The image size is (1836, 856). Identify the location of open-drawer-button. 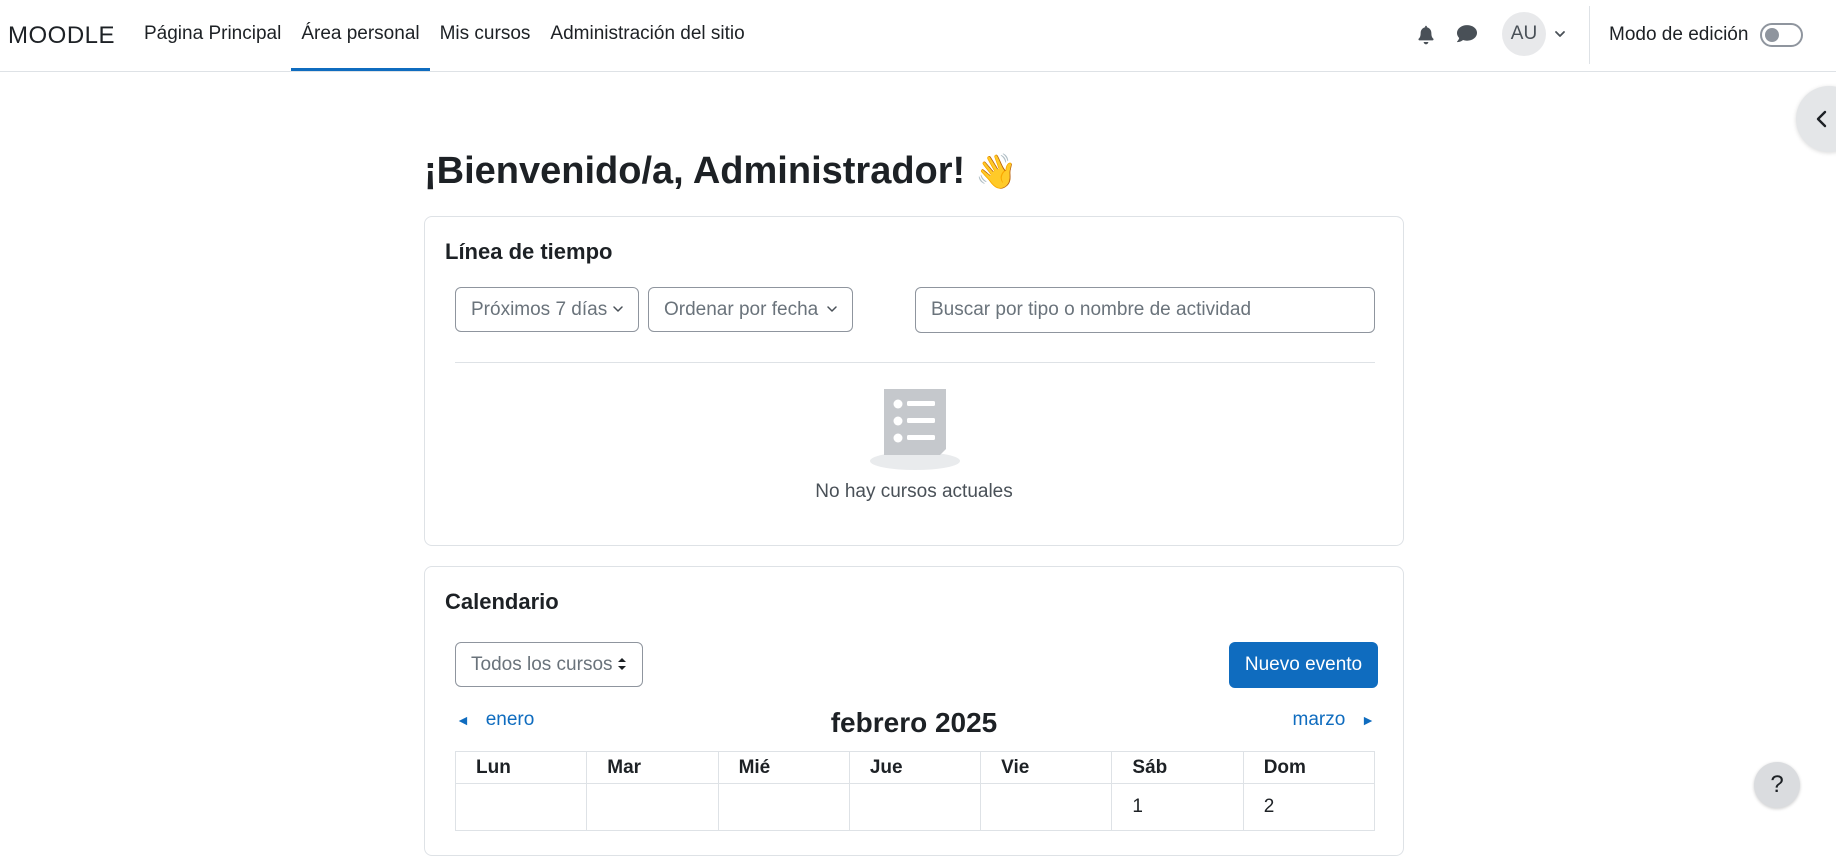
(1816, 119).